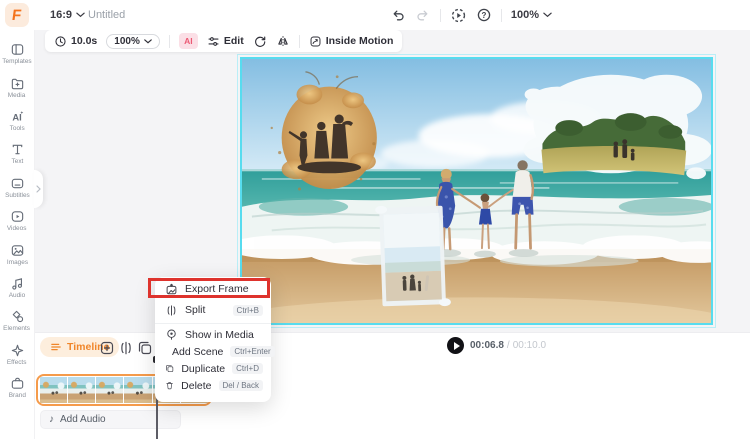 The width and height of the screenshot is (750, 439). Describe the element at coordinates (351, 41) in the screenshot. I see `inside-motion-button: Inside Motion` at that location.